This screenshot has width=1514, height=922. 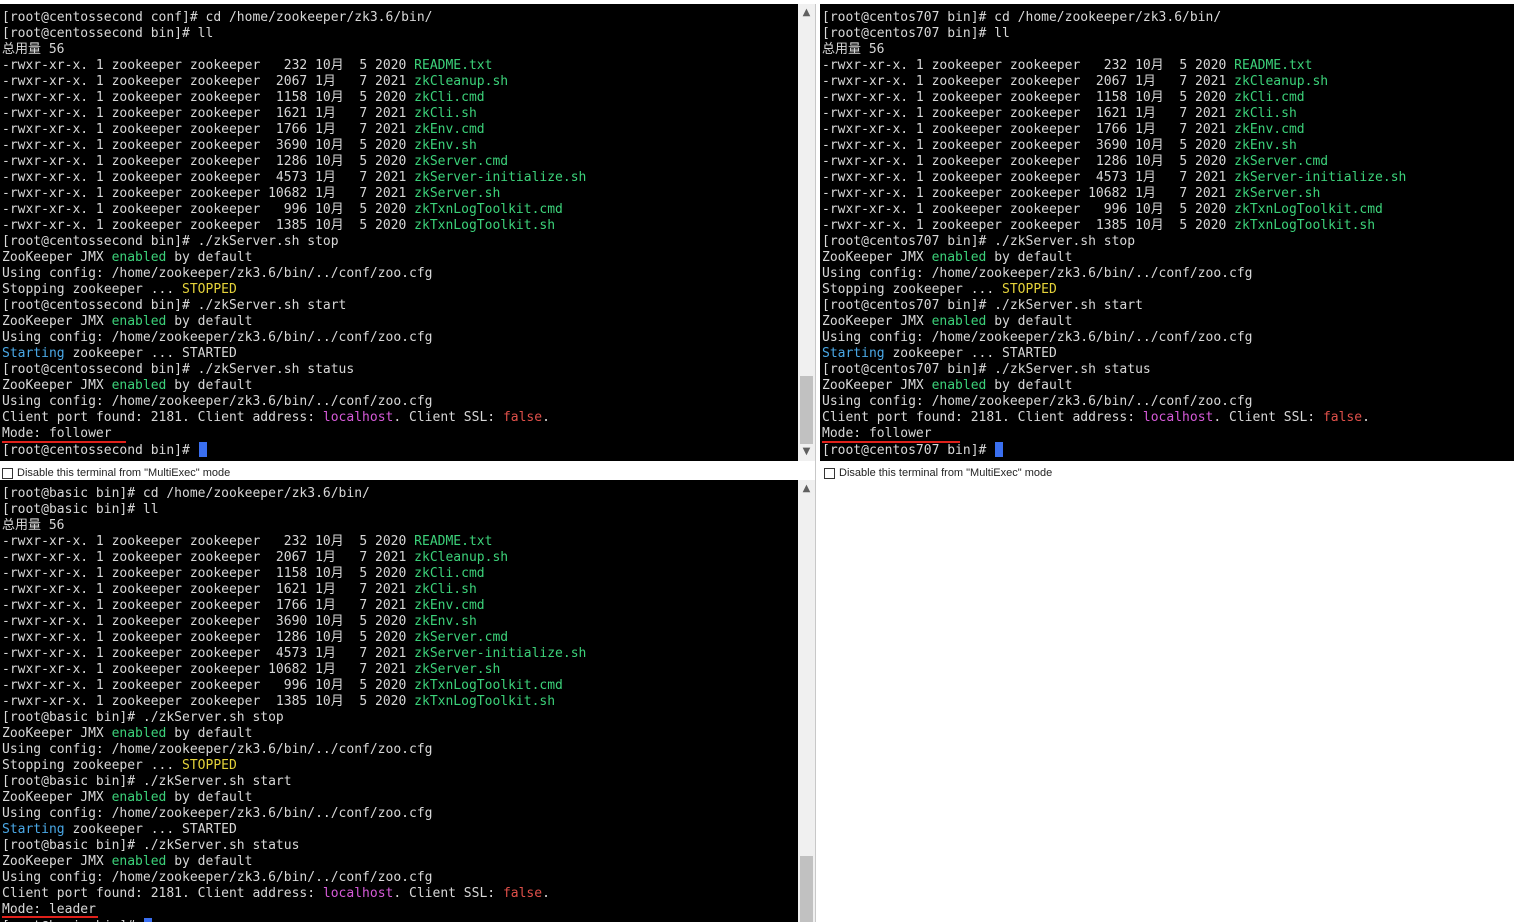 What do you see at coordinates (445, 145) in the screenshot?
I see `terminal-text-segment: zkEnv.sh` at bounding box center [445, 145].